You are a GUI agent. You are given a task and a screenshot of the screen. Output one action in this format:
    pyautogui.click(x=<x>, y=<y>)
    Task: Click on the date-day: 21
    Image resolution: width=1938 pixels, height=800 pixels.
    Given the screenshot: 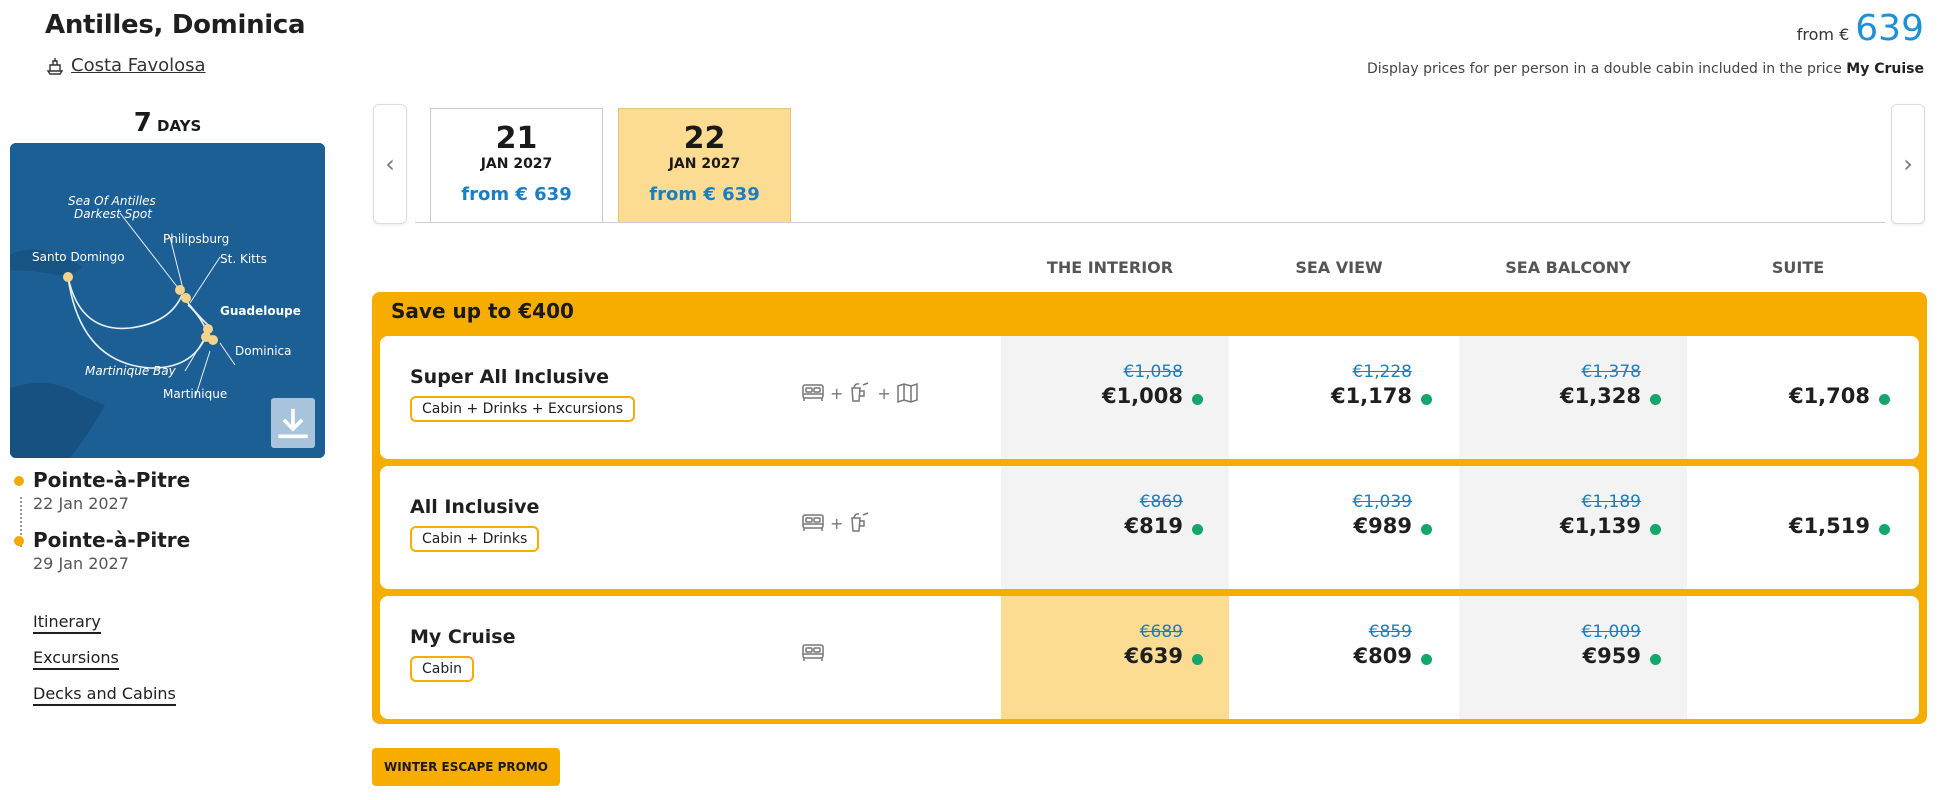 What is the action you would take?
    pyautogui.click(x=516, y=138)
    